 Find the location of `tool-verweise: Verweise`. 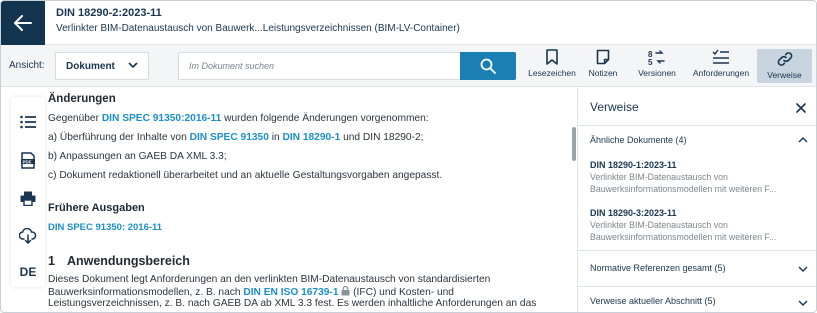

tool-verweise: Verweise is located at coordinates (784, 66).